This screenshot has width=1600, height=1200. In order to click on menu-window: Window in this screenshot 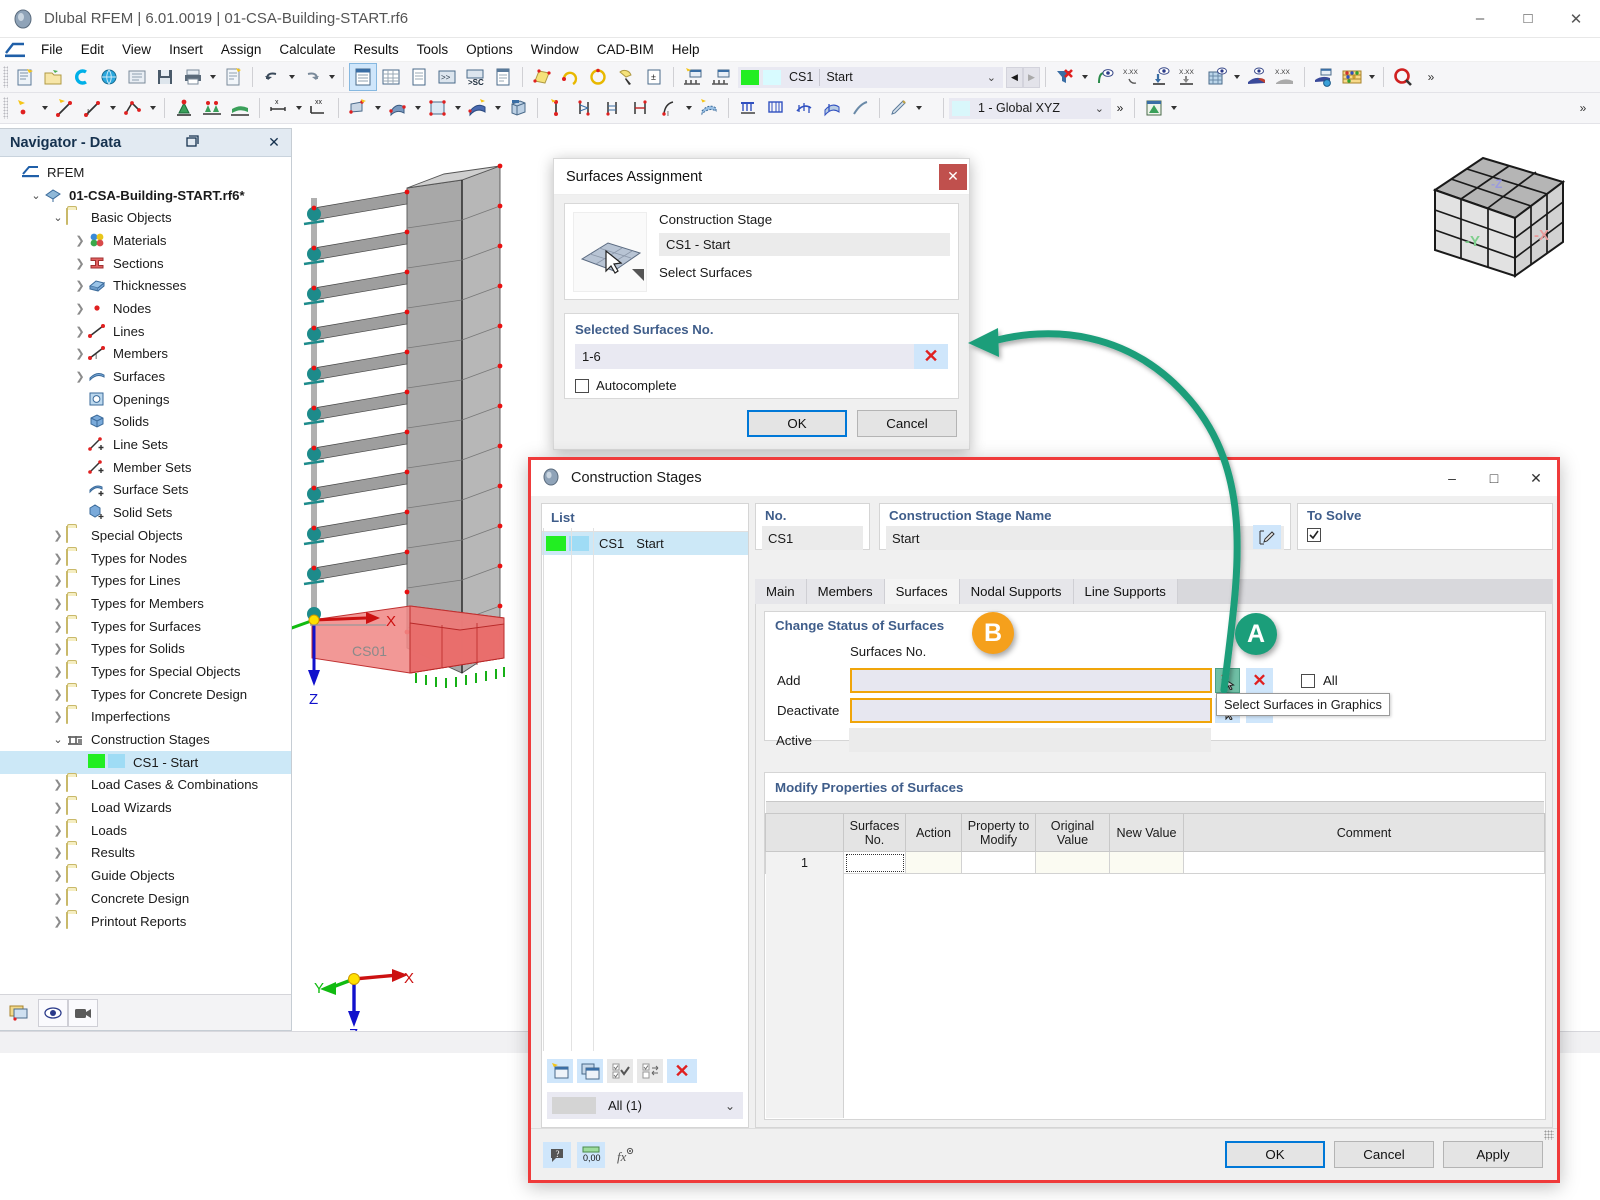, I will do `click(555, 49)`.